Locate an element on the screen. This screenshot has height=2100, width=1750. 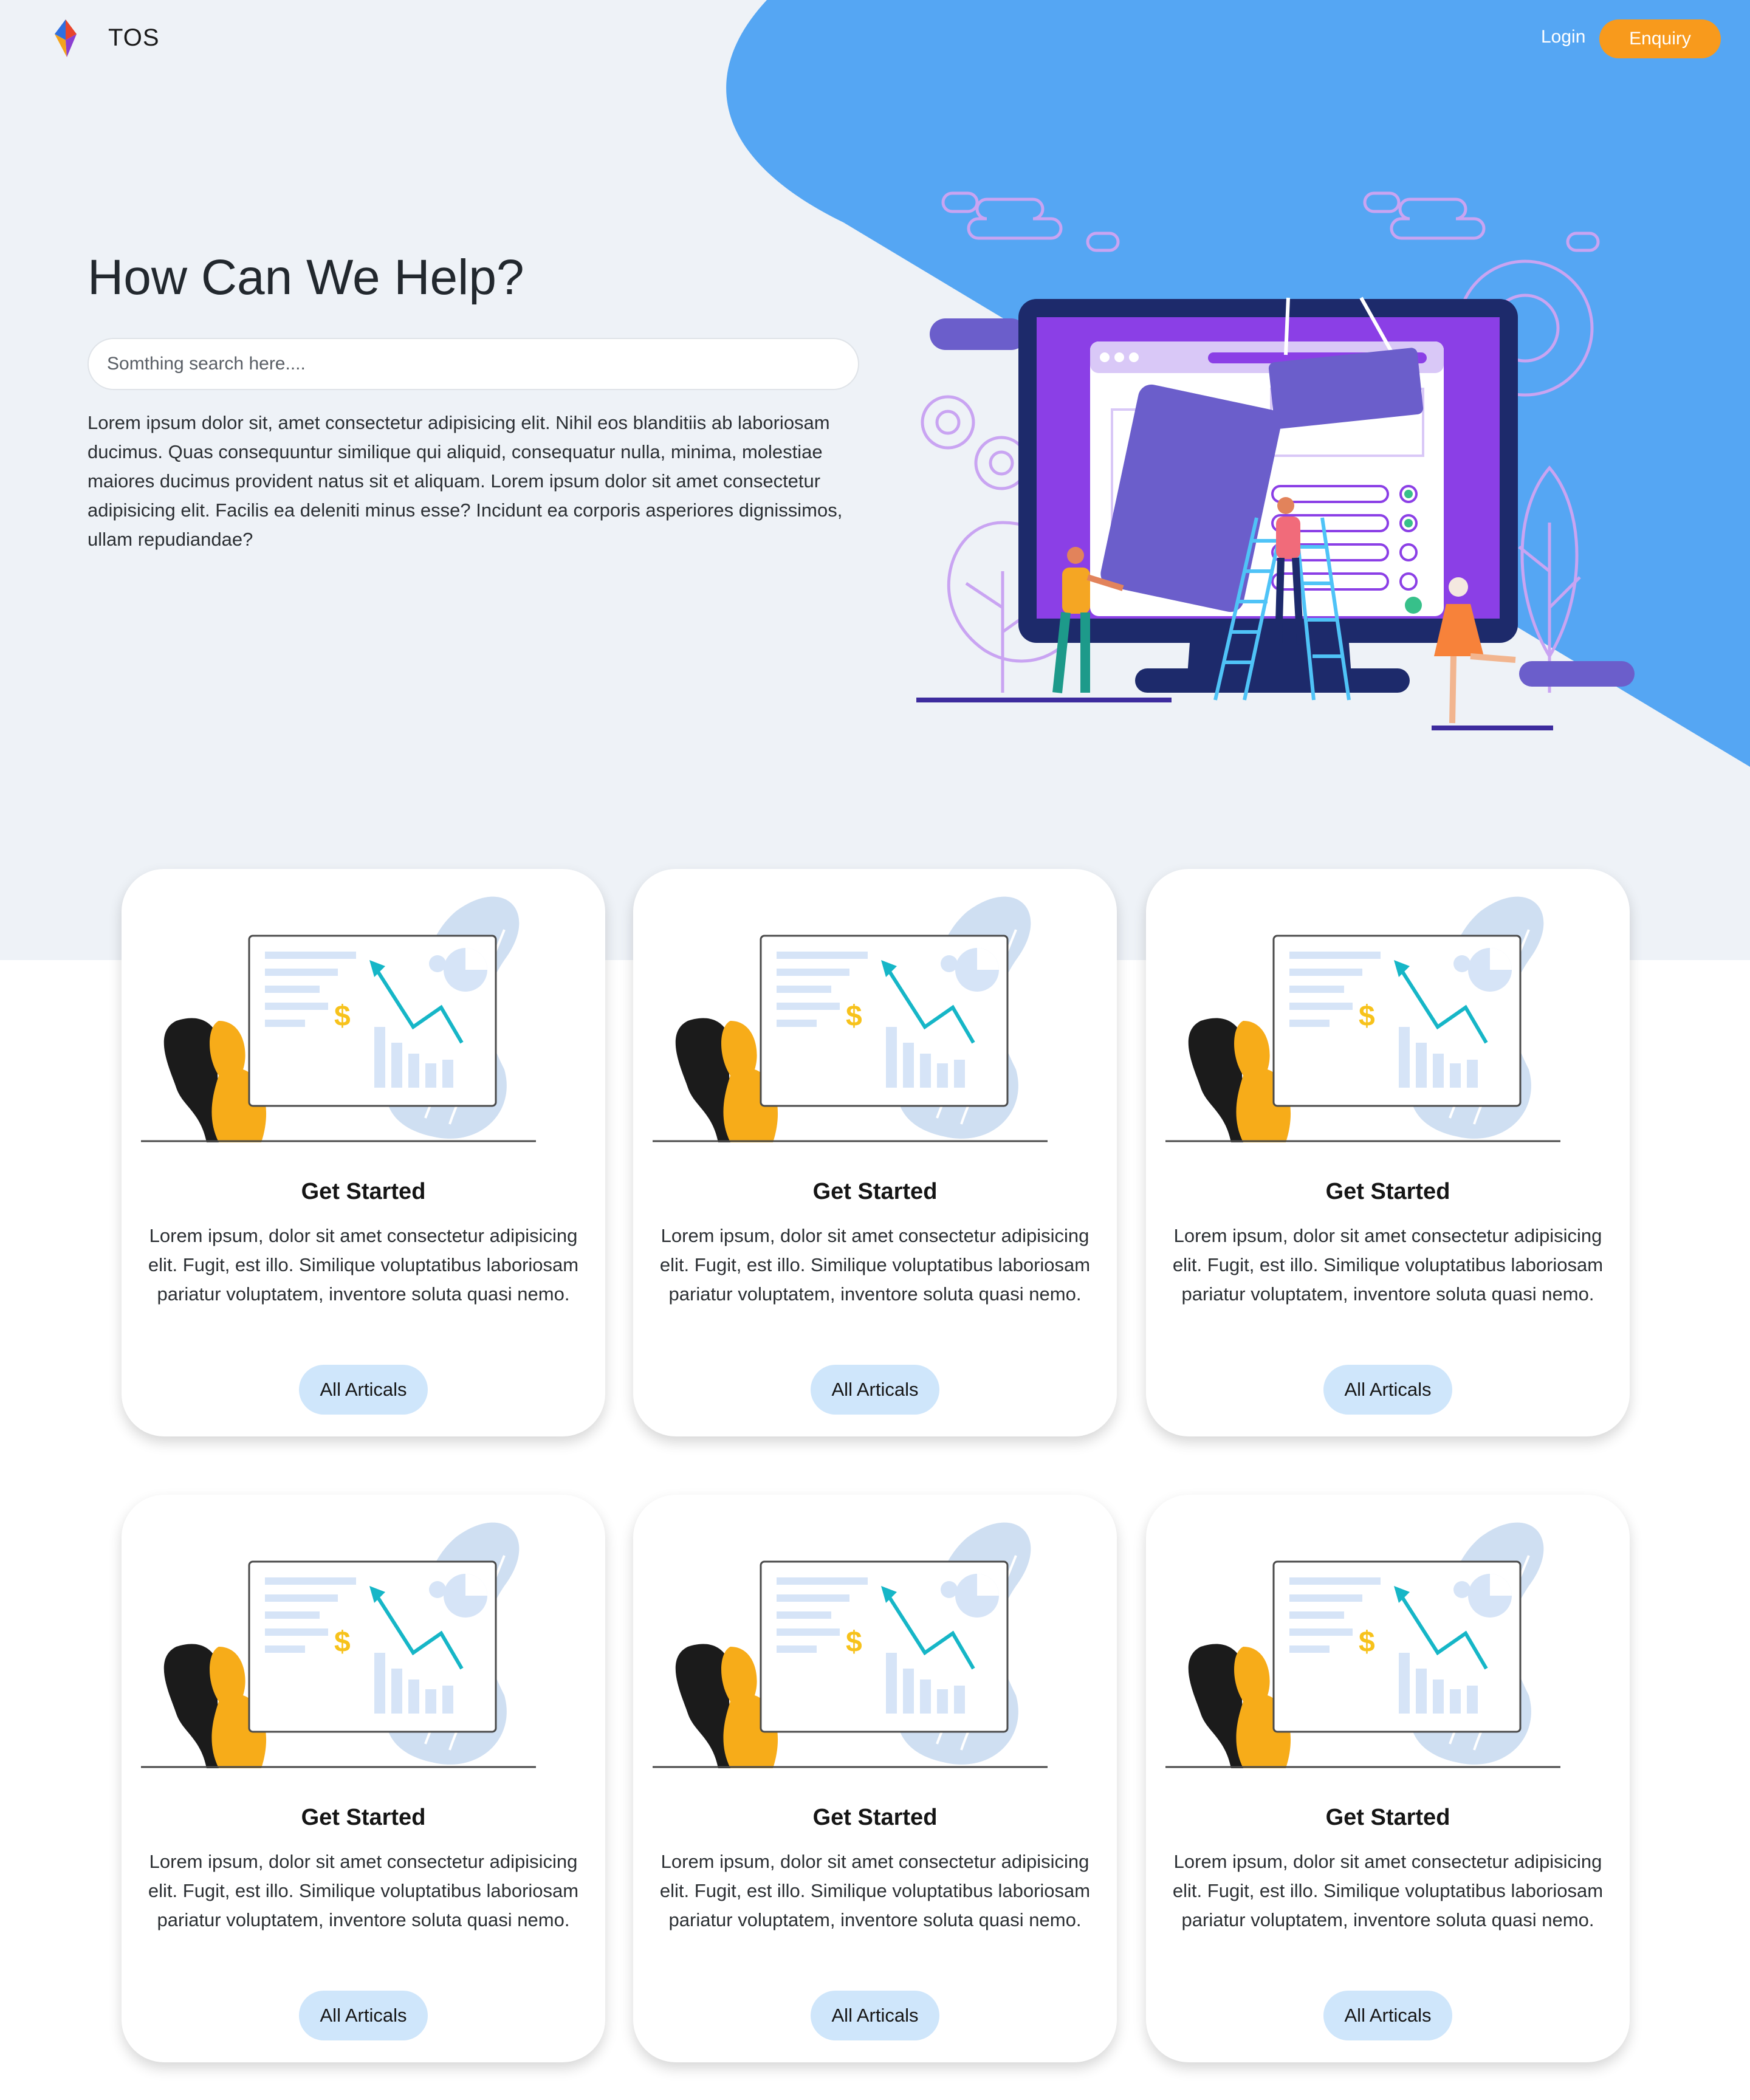
enquiry-button: Enquiry is located at coordinates (1660, 38).